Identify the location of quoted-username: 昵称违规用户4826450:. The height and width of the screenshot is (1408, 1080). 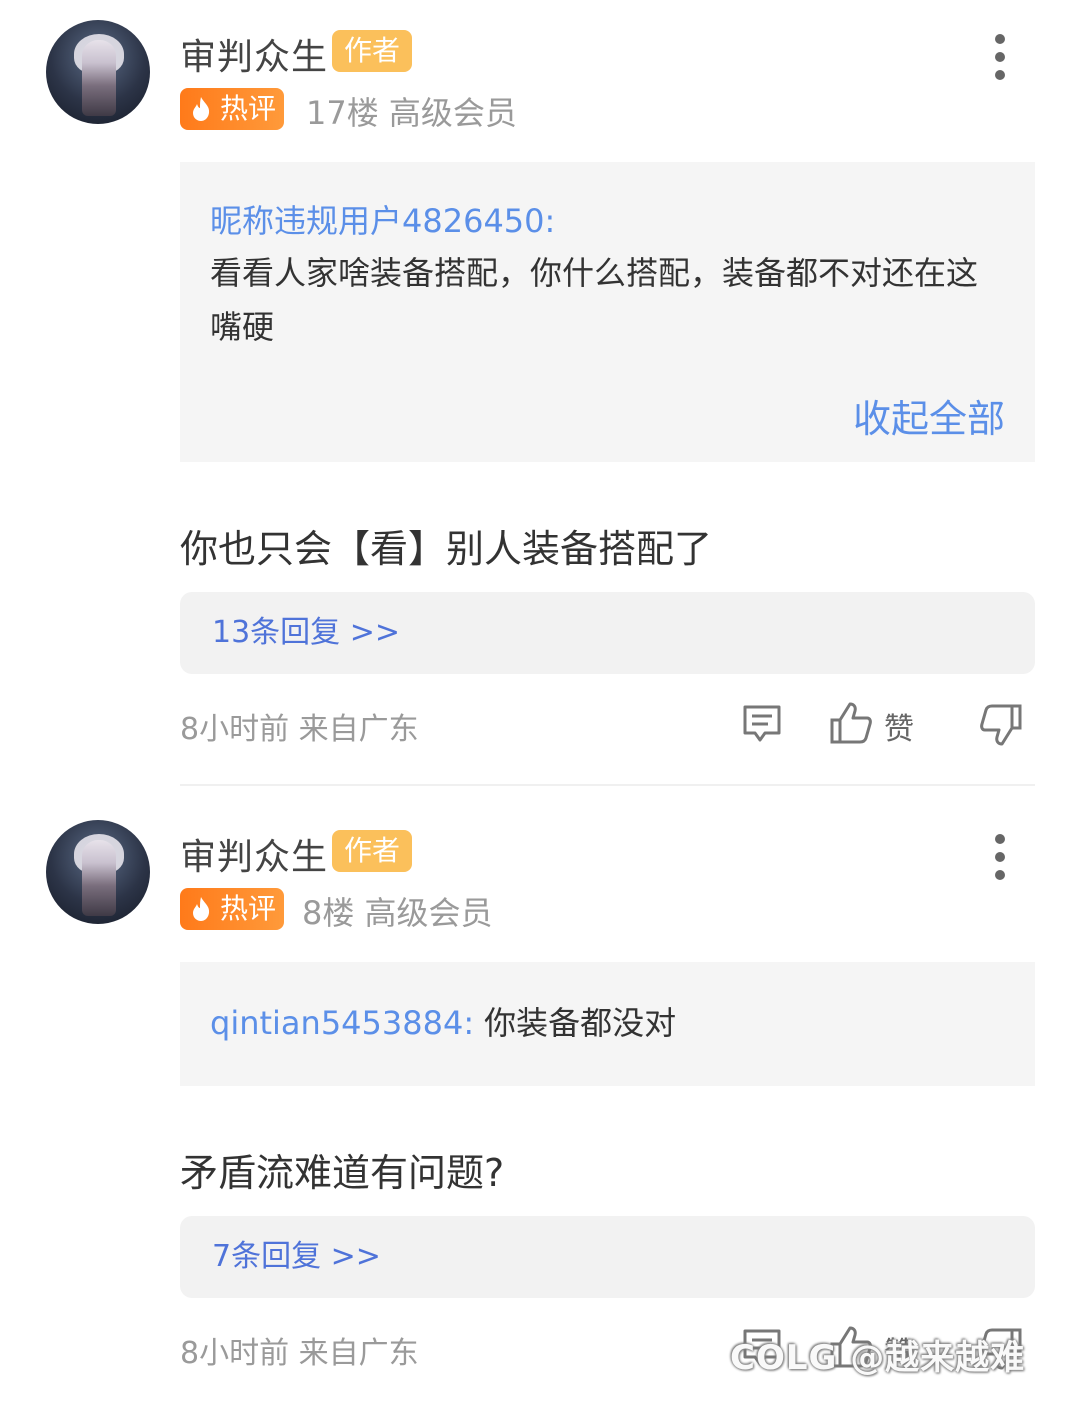
(607, 219).